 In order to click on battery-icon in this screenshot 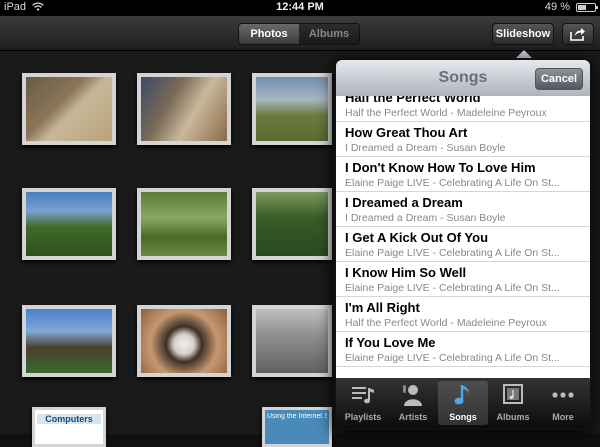, I will do `click(587, 7)`.